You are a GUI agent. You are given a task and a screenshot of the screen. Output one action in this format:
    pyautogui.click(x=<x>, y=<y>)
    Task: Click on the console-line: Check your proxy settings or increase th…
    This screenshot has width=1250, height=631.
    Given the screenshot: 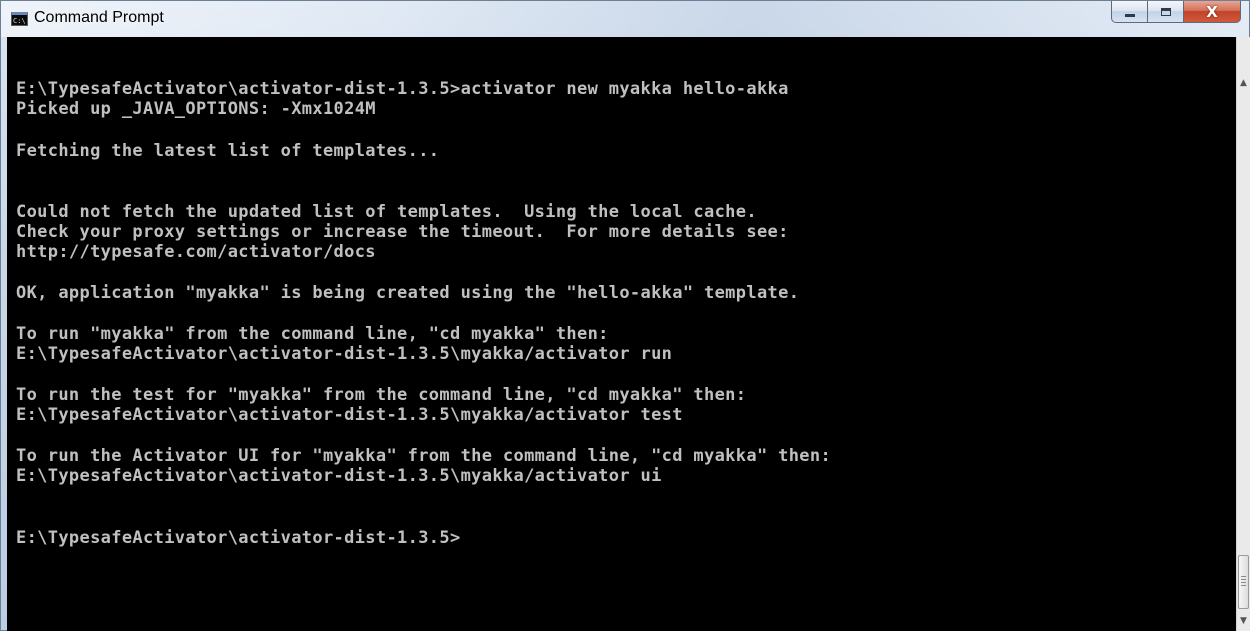 What is the action you would take?
    pyautogui.click(x=402, y=232)
    